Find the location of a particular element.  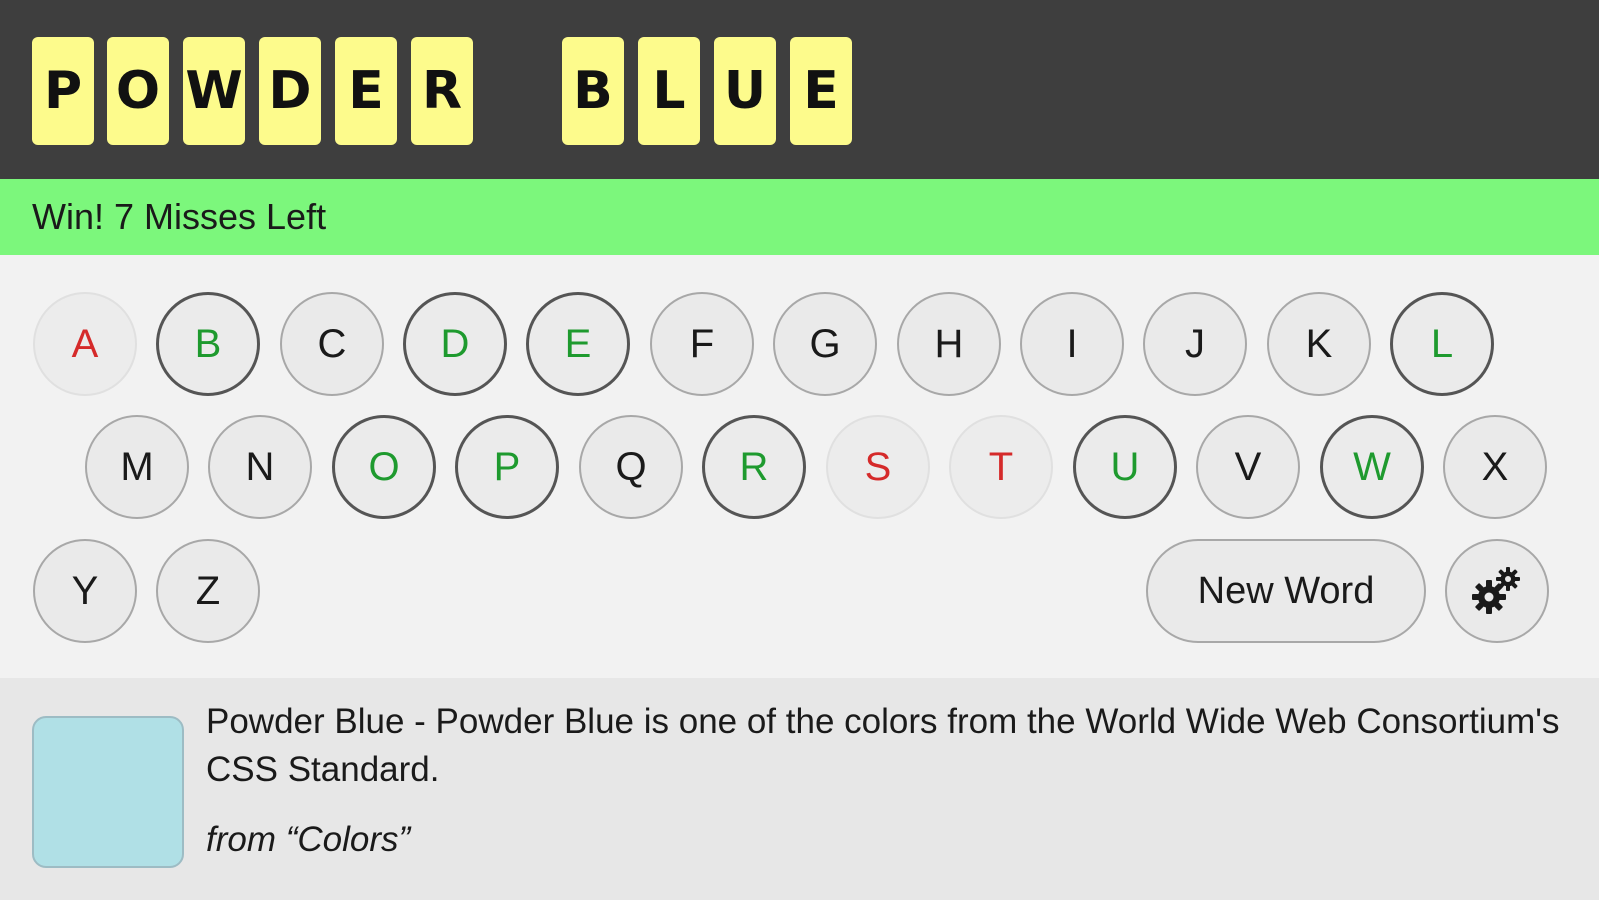

color-swatch is located at coordinates (108, 792).